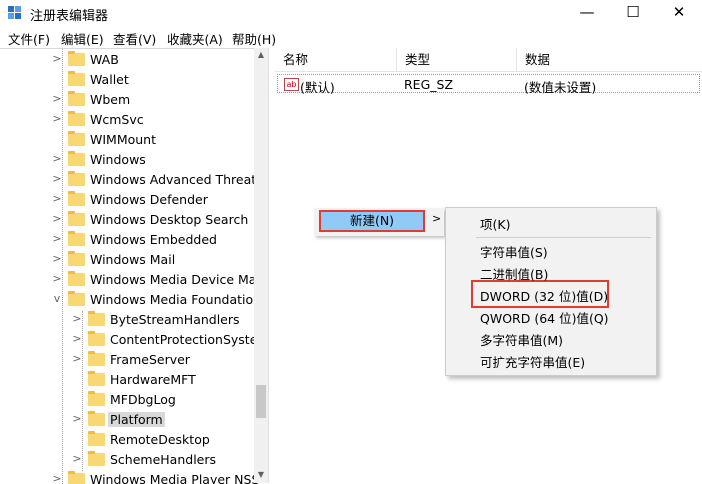 The image size is (702, 484). I want to click on context-menu-new: 新建(N), so click(372, 221).